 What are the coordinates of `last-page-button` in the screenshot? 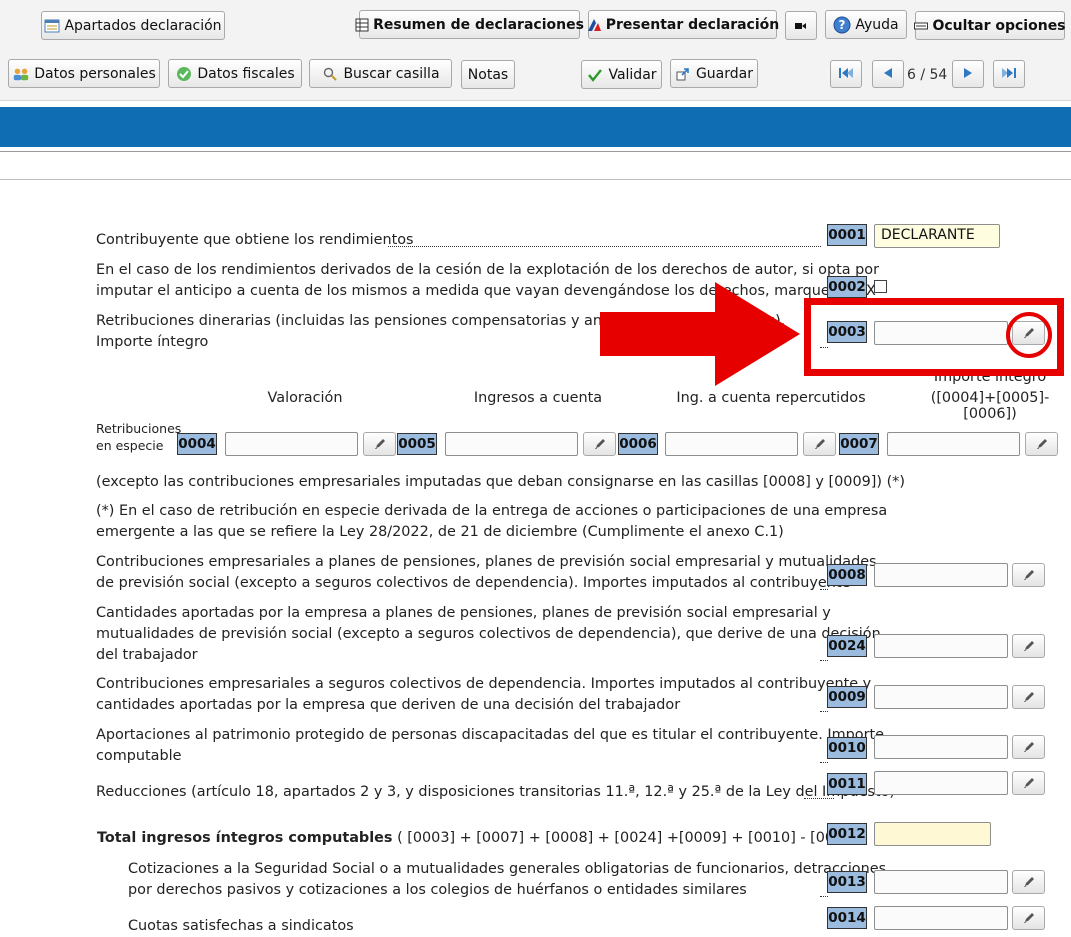 It's located at (1009, 74).